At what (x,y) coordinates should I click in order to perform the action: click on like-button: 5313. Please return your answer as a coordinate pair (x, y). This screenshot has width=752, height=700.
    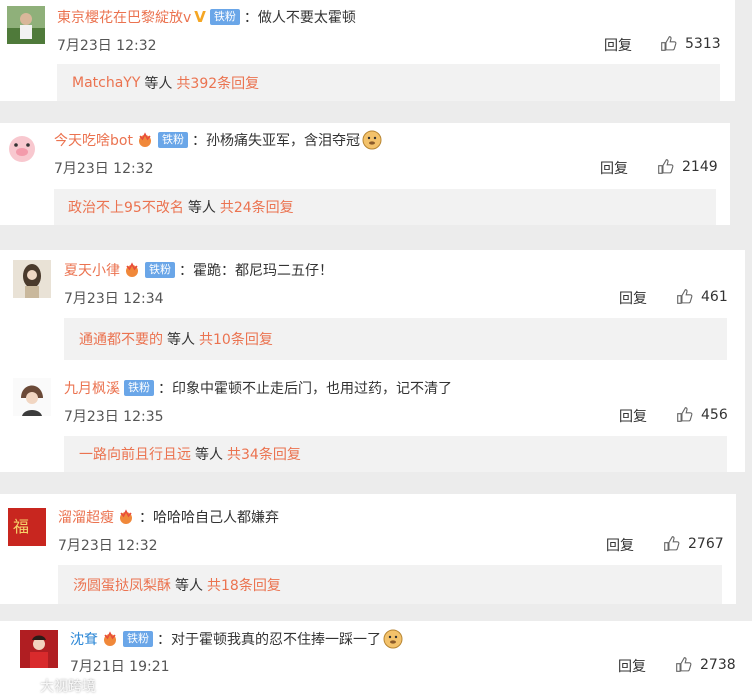
    Looking at the image, I should click on (690, 43).